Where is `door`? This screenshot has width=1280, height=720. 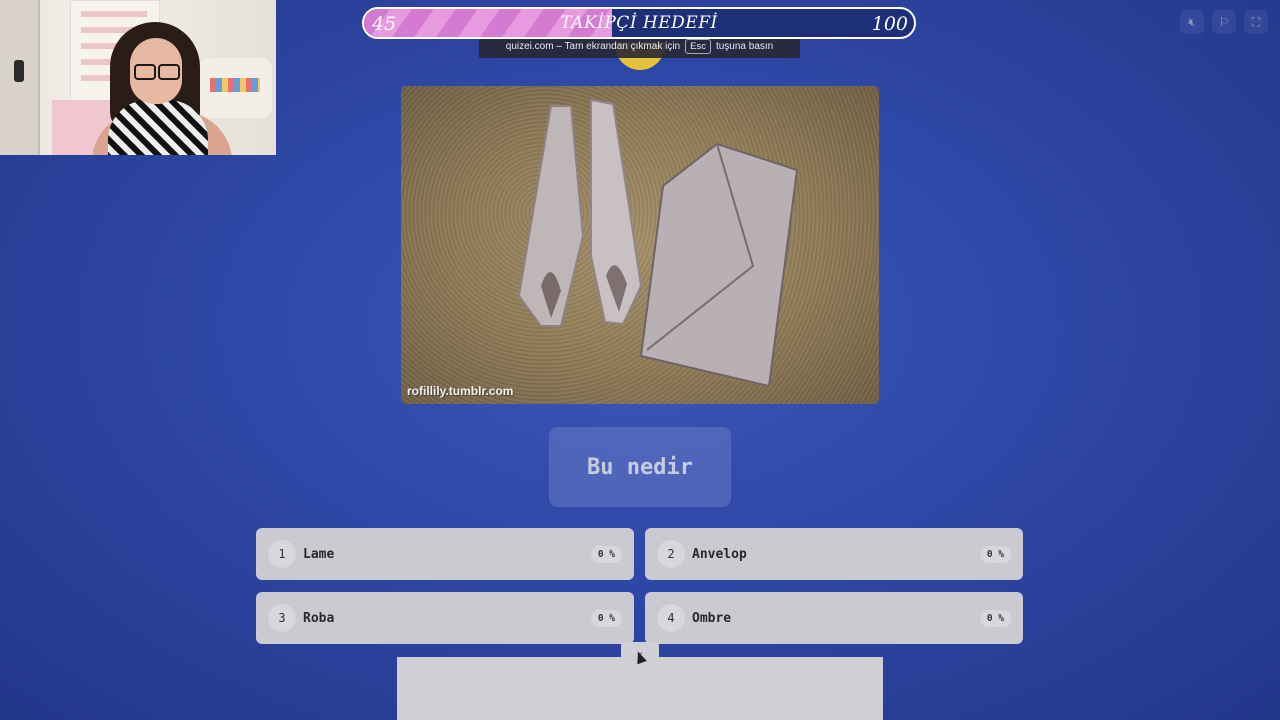 door is located at coordinates (20, 77).